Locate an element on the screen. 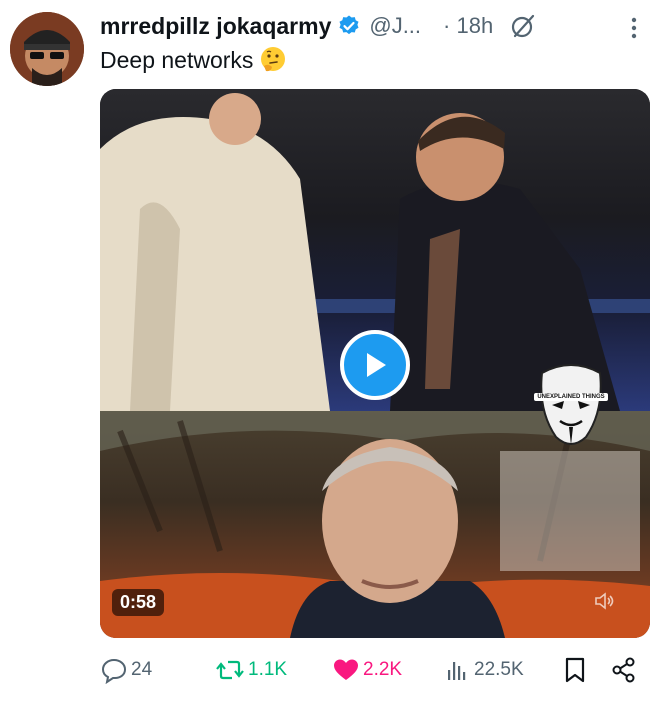 This screenshot has height=715, width=663. tweet-header: mrredpillz jokaqarmy @J... · 18h is located at coordinates (318, 26).